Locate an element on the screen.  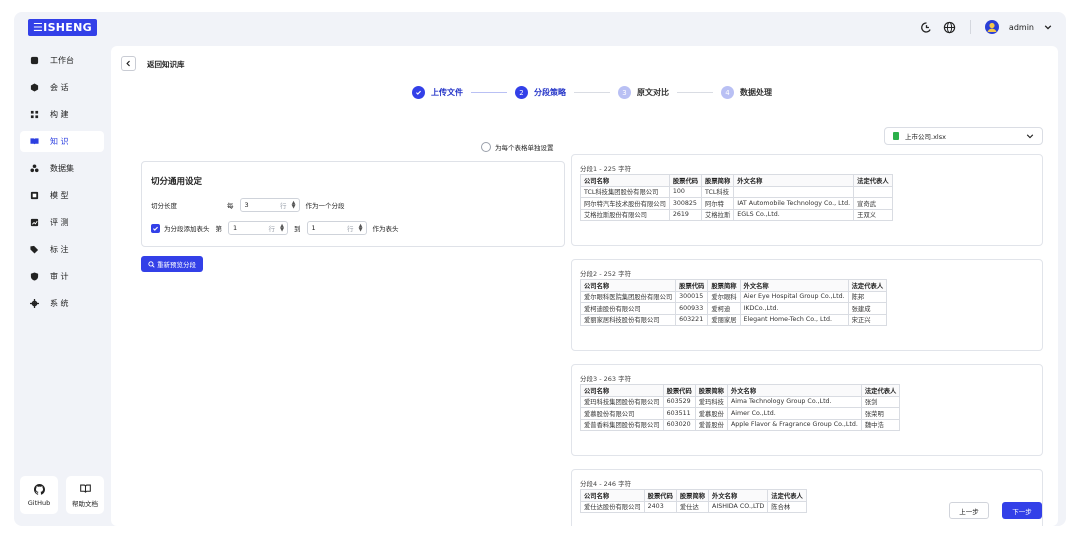
language-globe-icon is located at coordinates (949, 27).